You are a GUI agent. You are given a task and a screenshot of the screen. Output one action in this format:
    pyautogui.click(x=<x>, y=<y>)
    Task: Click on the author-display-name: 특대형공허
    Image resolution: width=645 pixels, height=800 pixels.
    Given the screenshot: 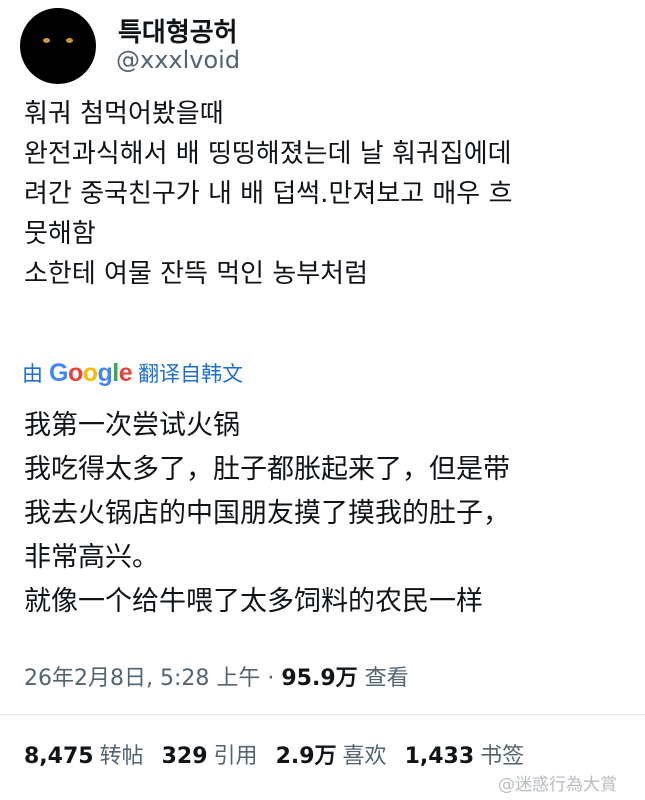 What is the action you would take?
    pyautogui.click(x=178, y=30)
    